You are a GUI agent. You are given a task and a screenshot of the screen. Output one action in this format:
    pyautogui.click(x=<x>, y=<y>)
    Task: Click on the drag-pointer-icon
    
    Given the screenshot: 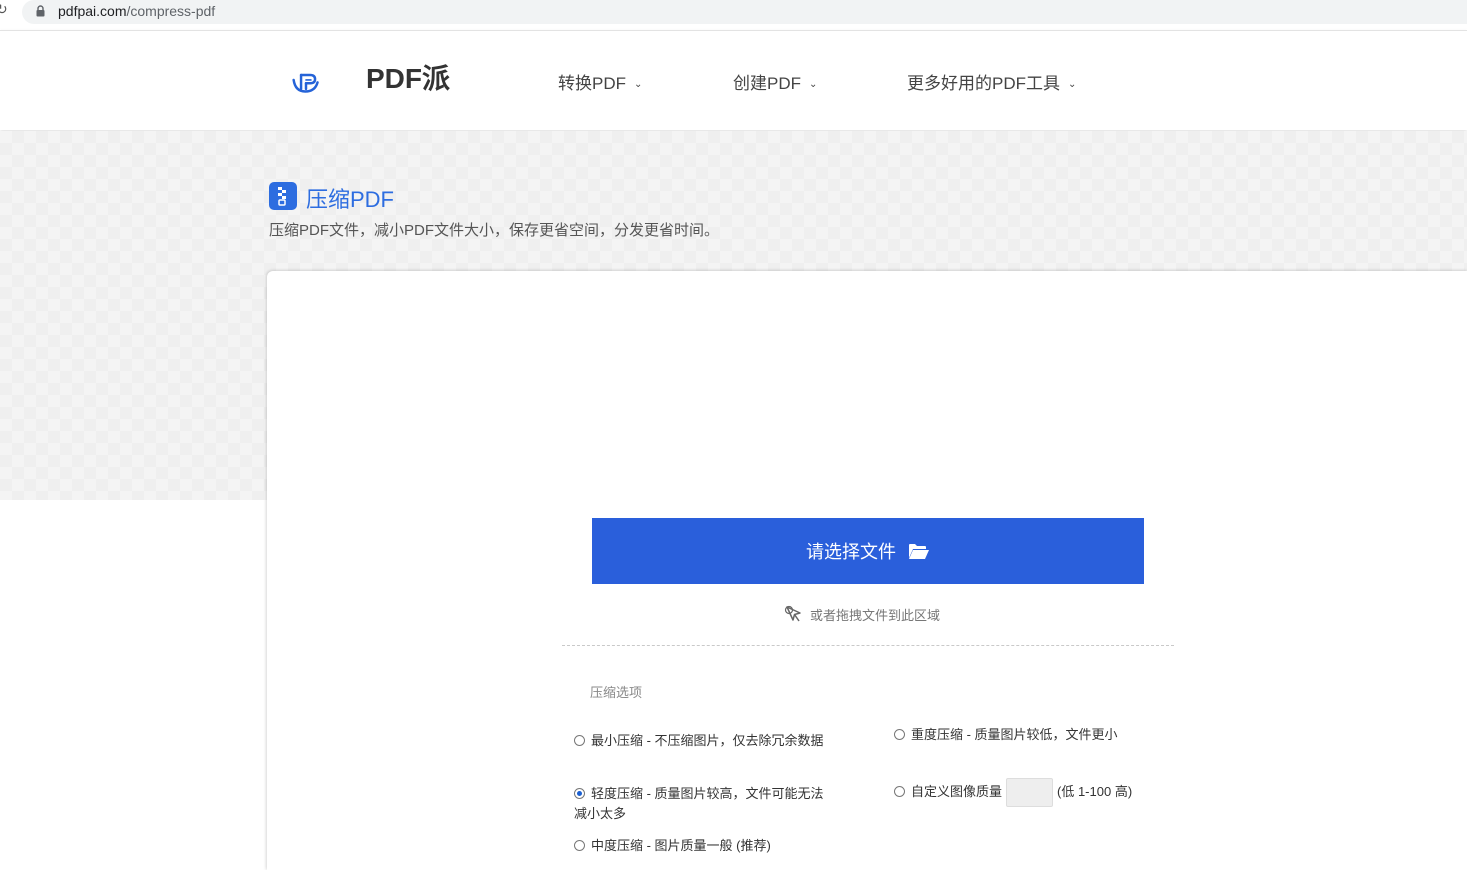 What is the action you would take?
    pyautogui.click(x=792, y=613)
    